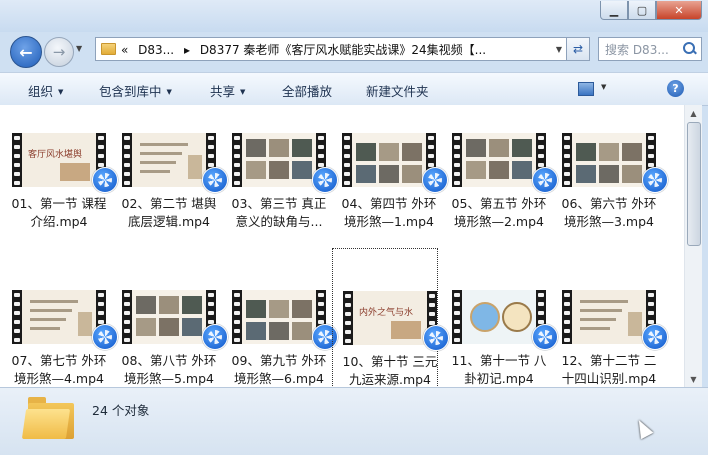 The width and height of the screenshot is (708, 455). I want to click on video-file-item: 08、第八节 外环 境形煞—5.mp4, so click(172, 338).